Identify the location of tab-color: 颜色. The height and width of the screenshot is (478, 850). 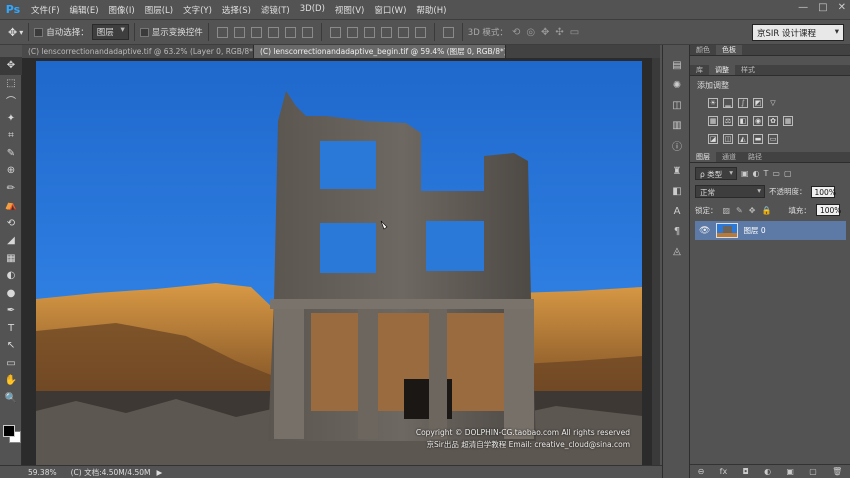
(703, 50).